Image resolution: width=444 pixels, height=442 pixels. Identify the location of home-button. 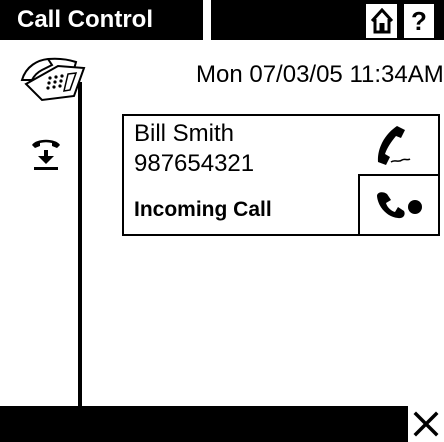
(381, 21).